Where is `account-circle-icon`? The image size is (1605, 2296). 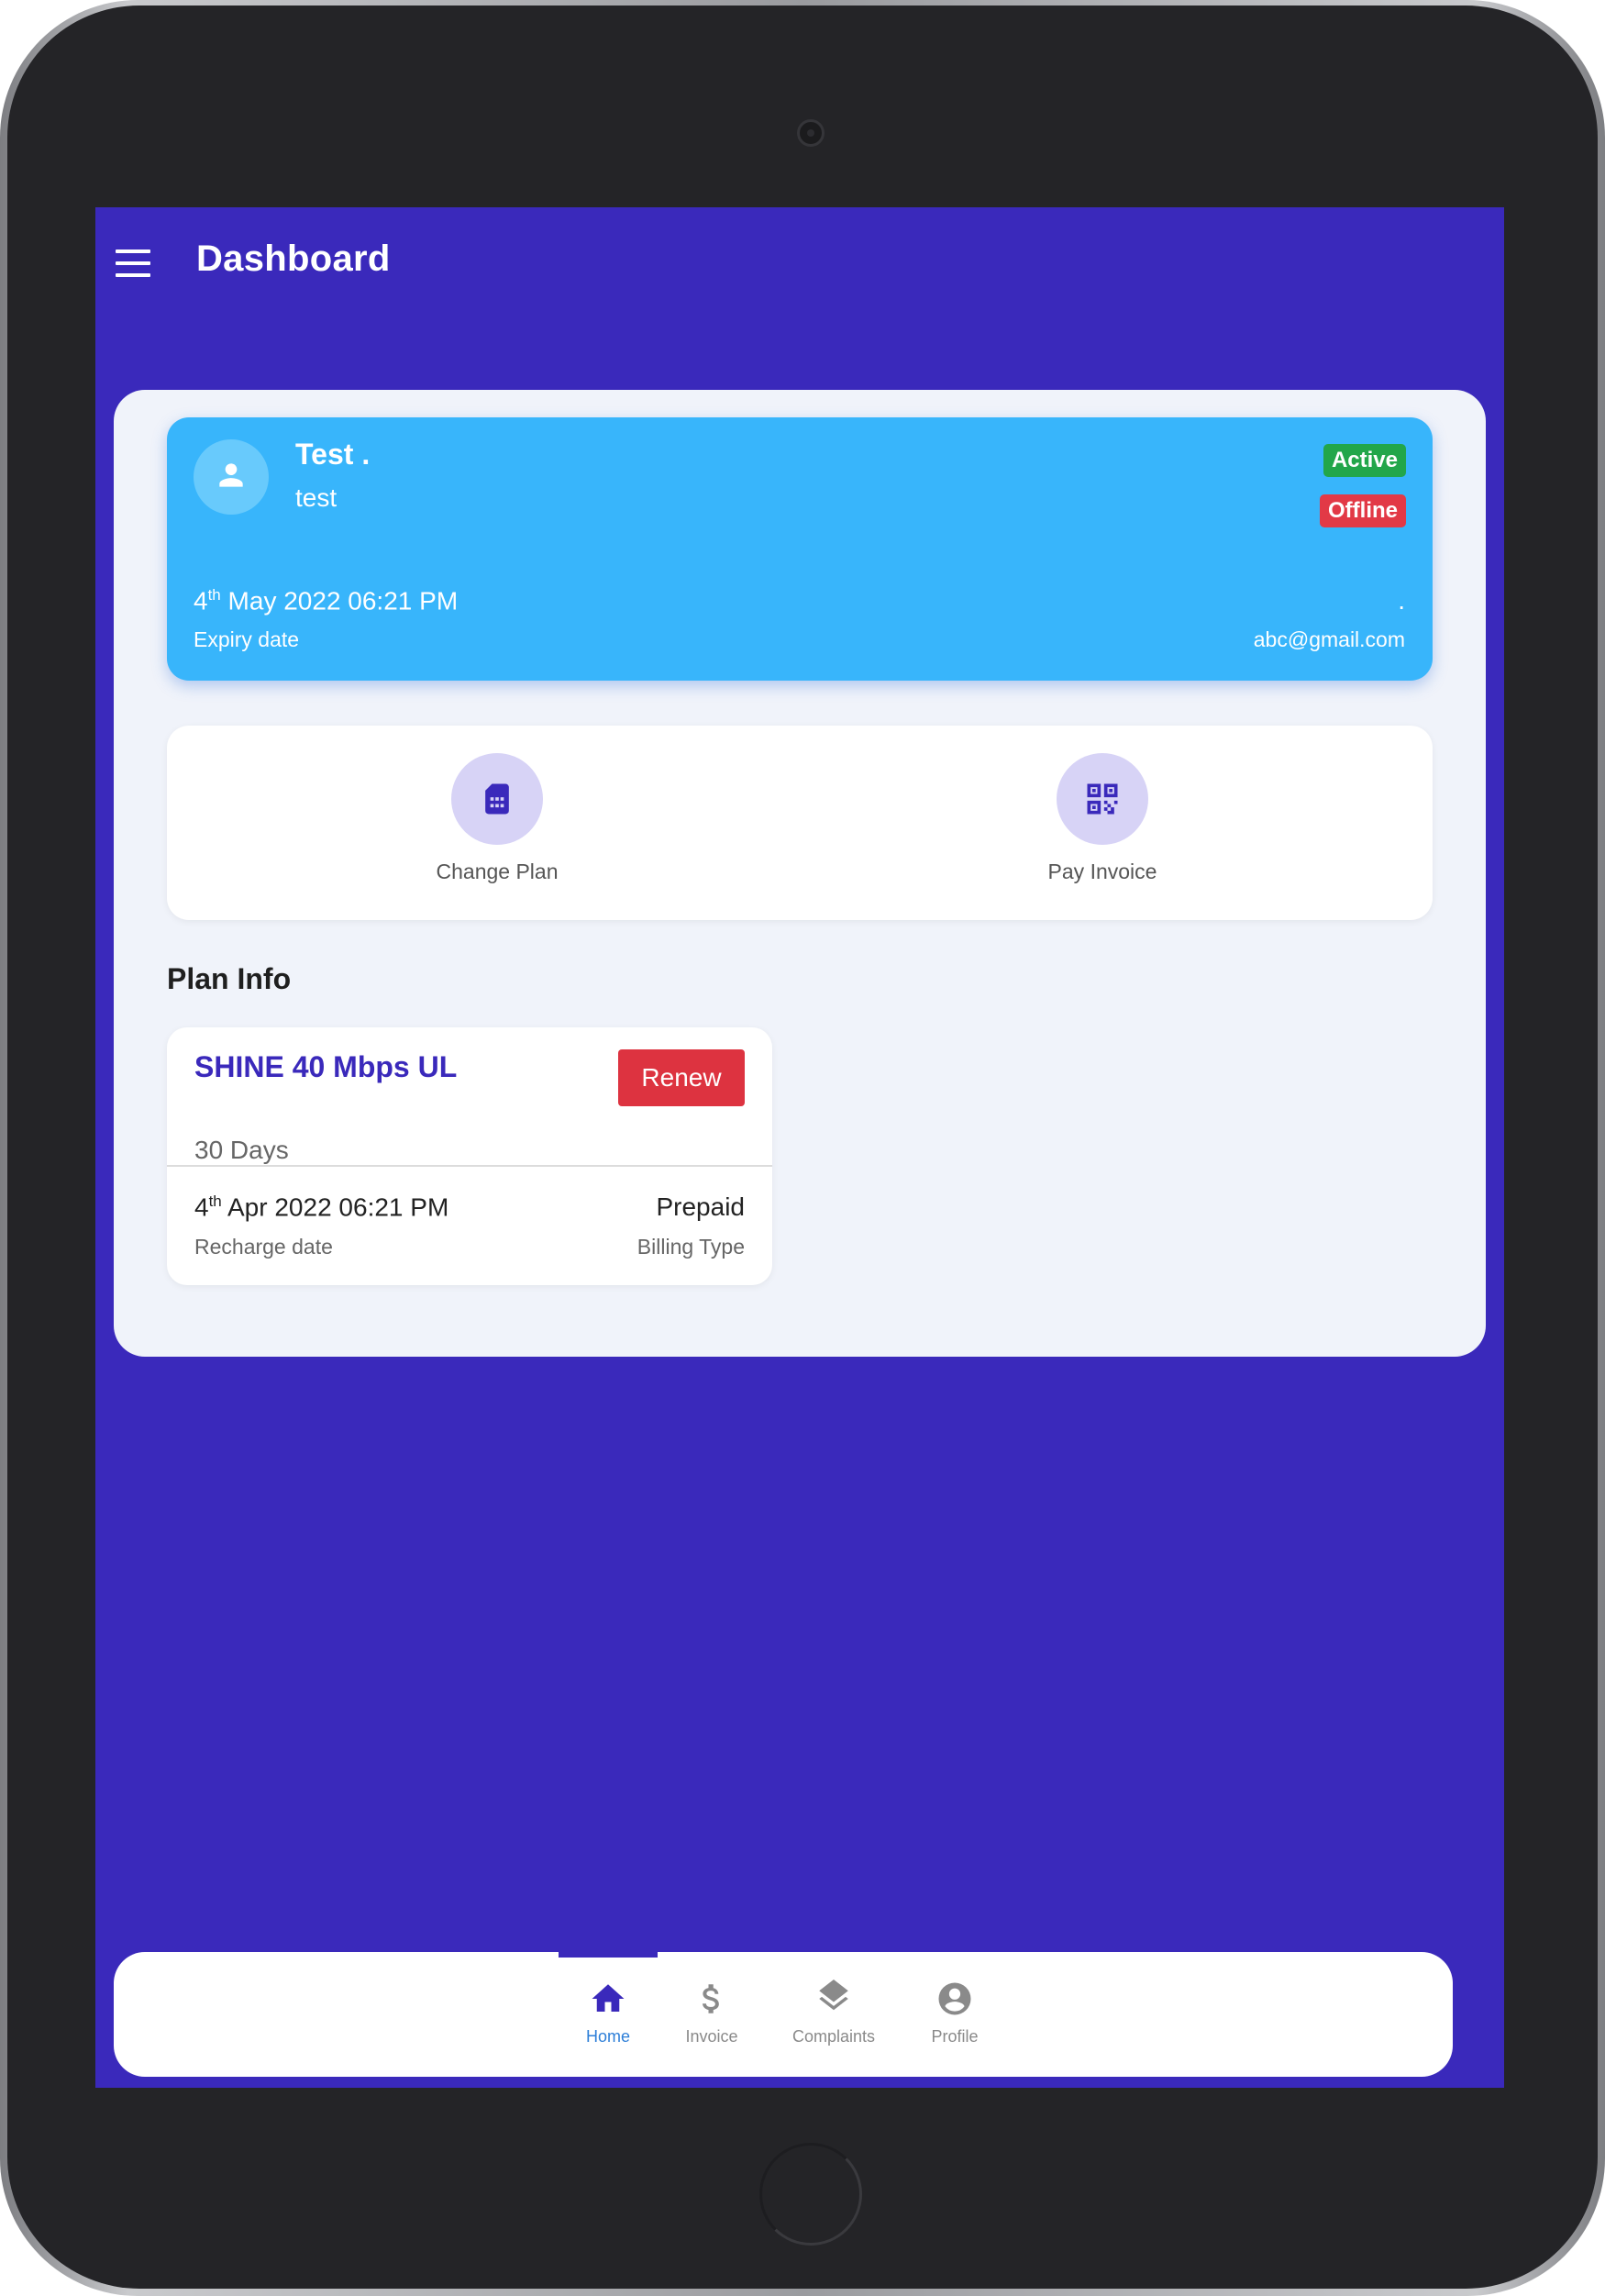 account-circle-icon is located at coordinates (954, 1998).